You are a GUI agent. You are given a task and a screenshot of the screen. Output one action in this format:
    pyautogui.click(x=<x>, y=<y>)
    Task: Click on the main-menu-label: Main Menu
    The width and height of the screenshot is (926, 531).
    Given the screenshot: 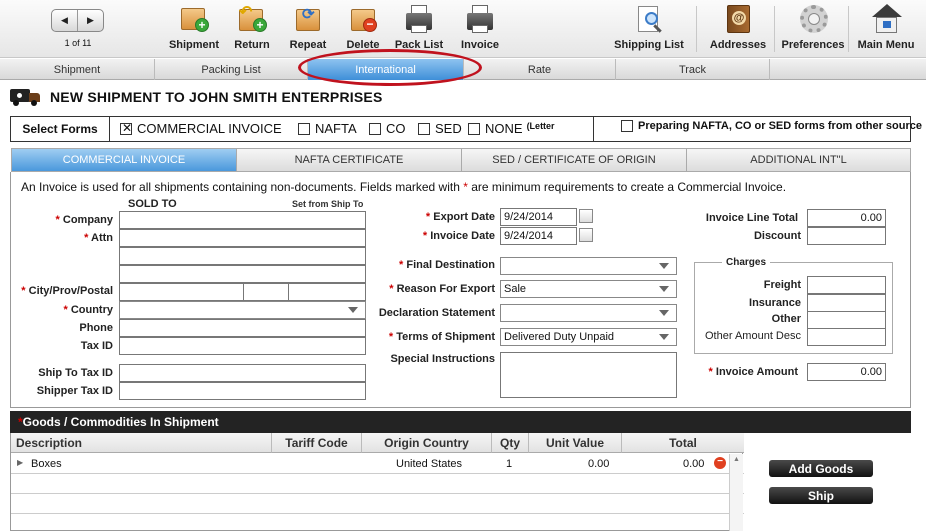 What is the action you would take?
    pyautogui.click(x=886, y=45)
    